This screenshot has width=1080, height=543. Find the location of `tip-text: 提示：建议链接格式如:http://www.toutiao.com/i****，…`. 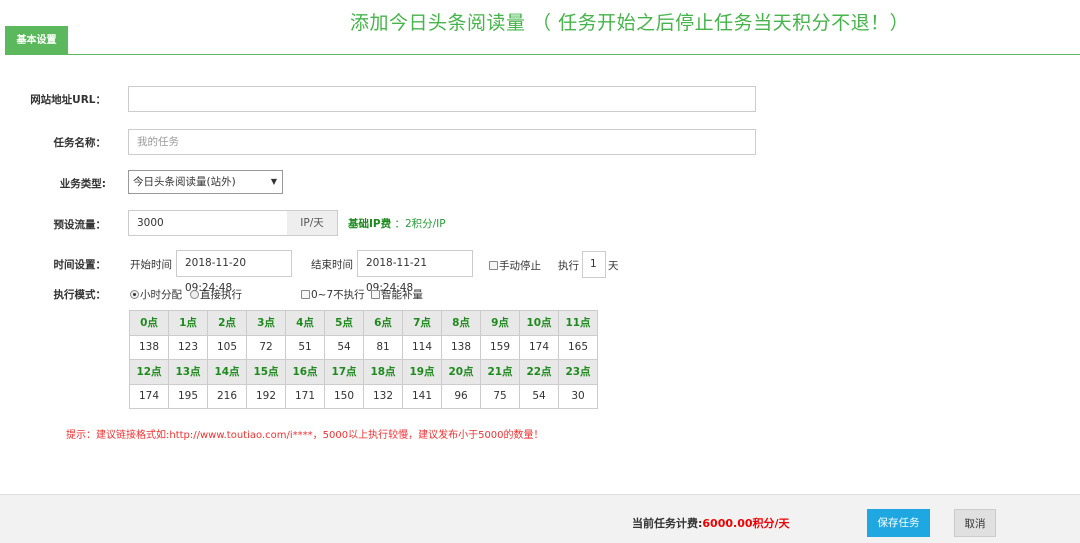

tip-text: 提示：建议链接格式如:http://www.toutiao.com/i****，… is located at coordinates (305, 435).